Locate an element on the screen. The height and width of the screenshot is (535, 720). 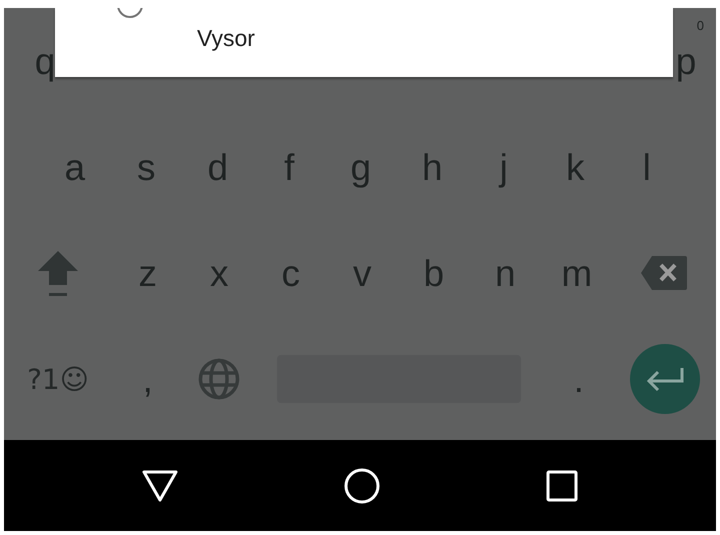
key: v is located at coordinates (362, 273).